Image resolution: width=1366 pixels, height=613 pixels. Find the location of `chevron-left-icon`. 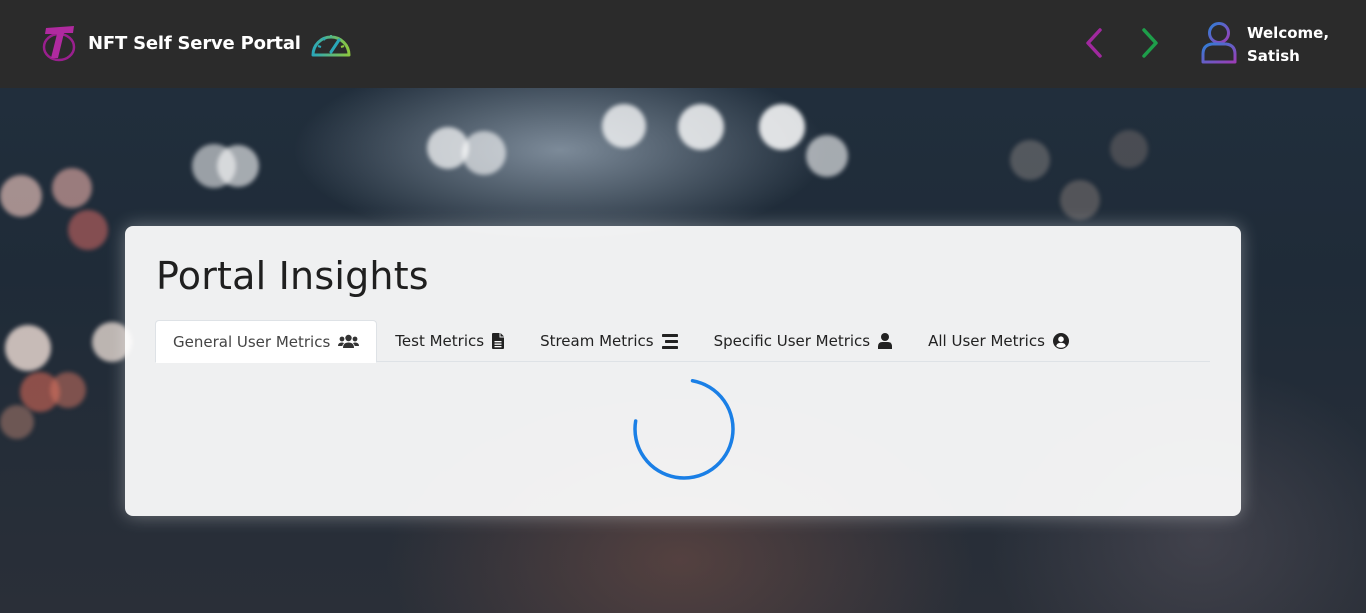

chevron-left-icon is located at coordinates (1094, 43).